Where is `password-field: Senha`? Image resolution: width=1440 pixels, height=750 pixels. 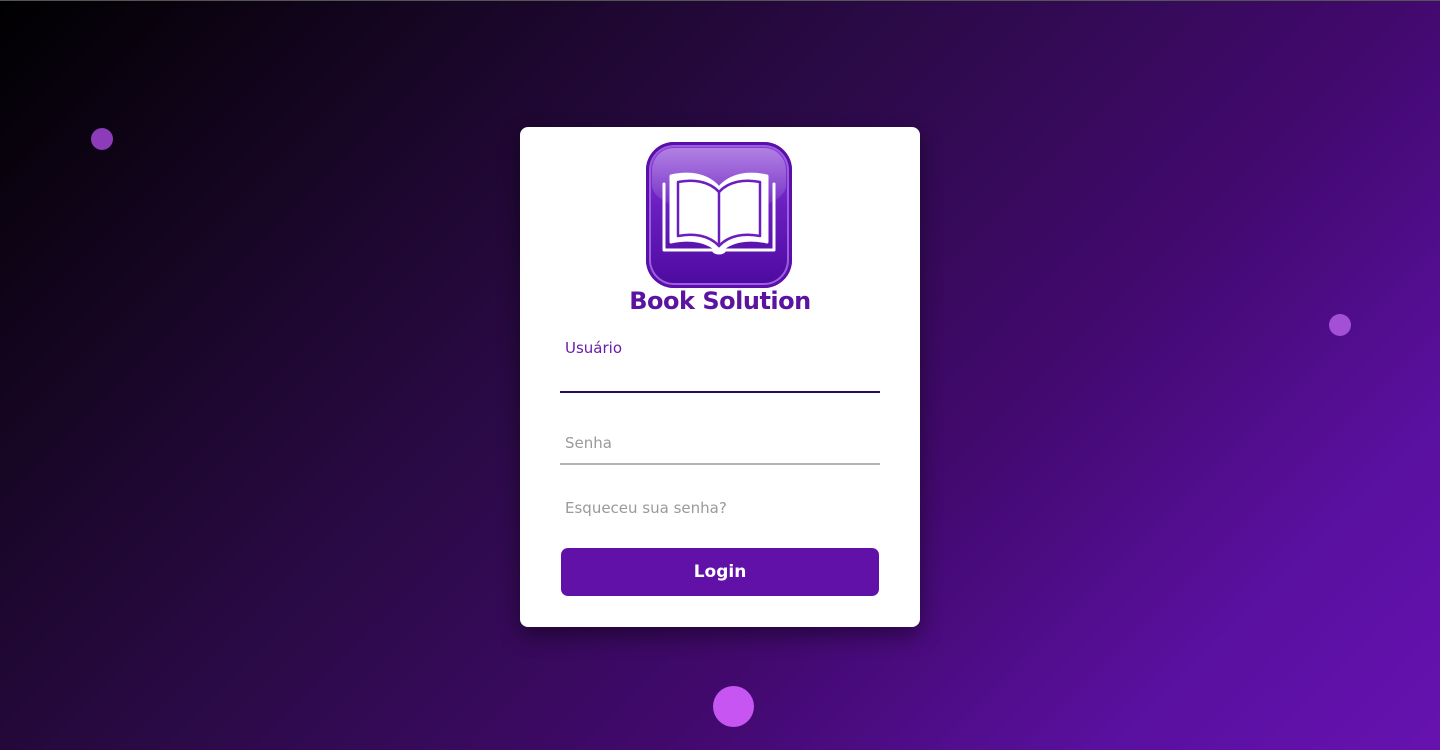 password-field: Senha is located at coordinates (720, 447).